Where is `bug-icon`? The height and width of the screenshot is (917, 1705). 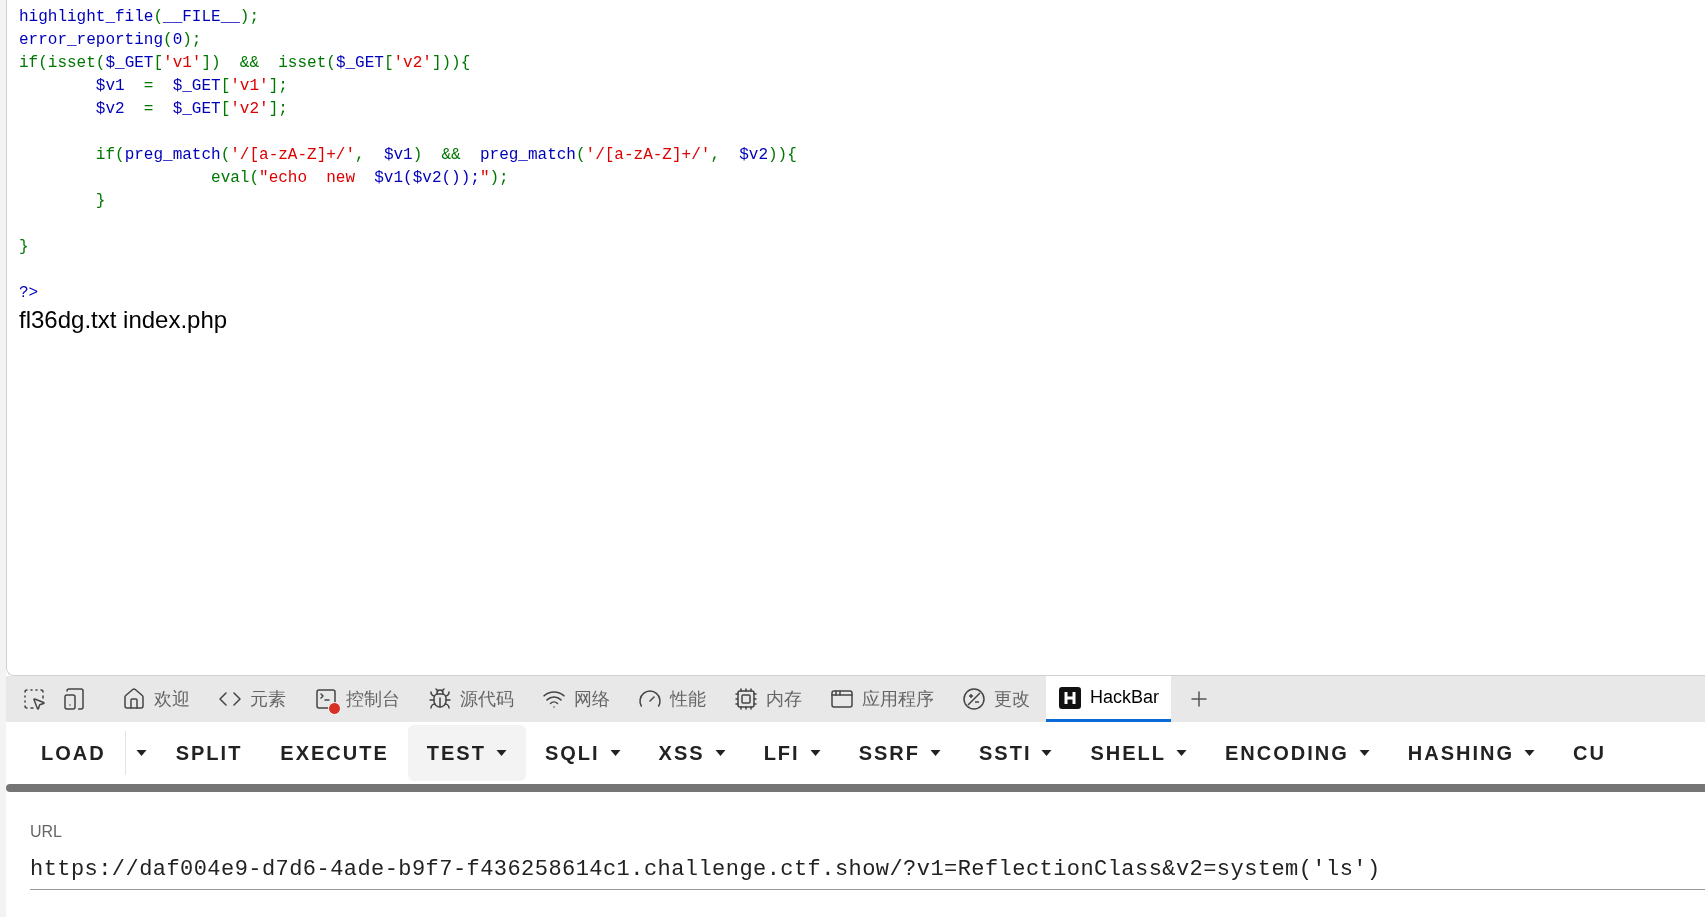
bug-icon is located at coordinates (440, 699).